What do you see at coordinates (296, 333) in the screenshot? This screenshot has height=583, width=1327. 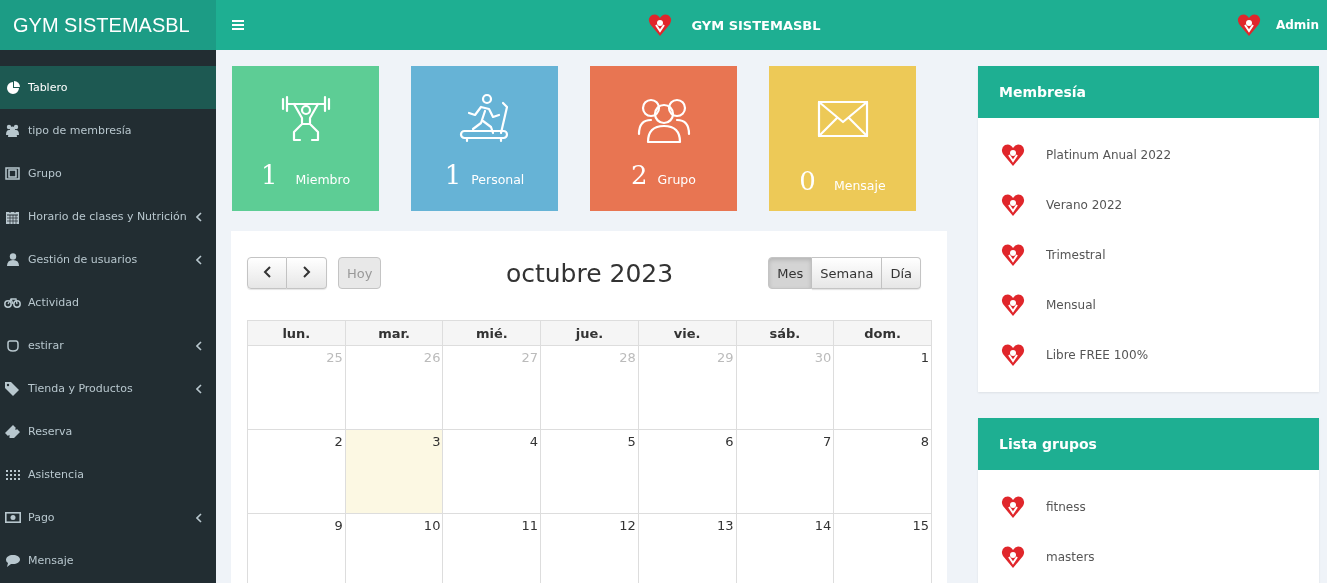 I see `weekday-header: lun.` at bounding box center [296, 333].